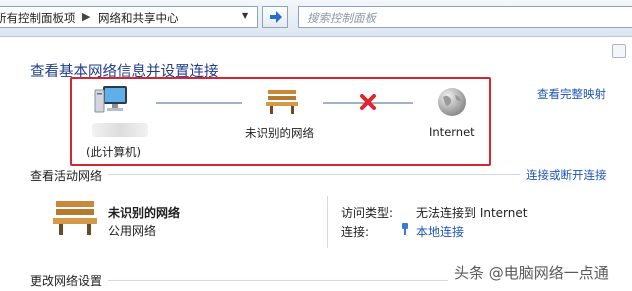 The image size is (632, 291). What do you see at coordinates (314, 174) in the screenshot?
I see `section-divider` at bounding box center [314, 174].